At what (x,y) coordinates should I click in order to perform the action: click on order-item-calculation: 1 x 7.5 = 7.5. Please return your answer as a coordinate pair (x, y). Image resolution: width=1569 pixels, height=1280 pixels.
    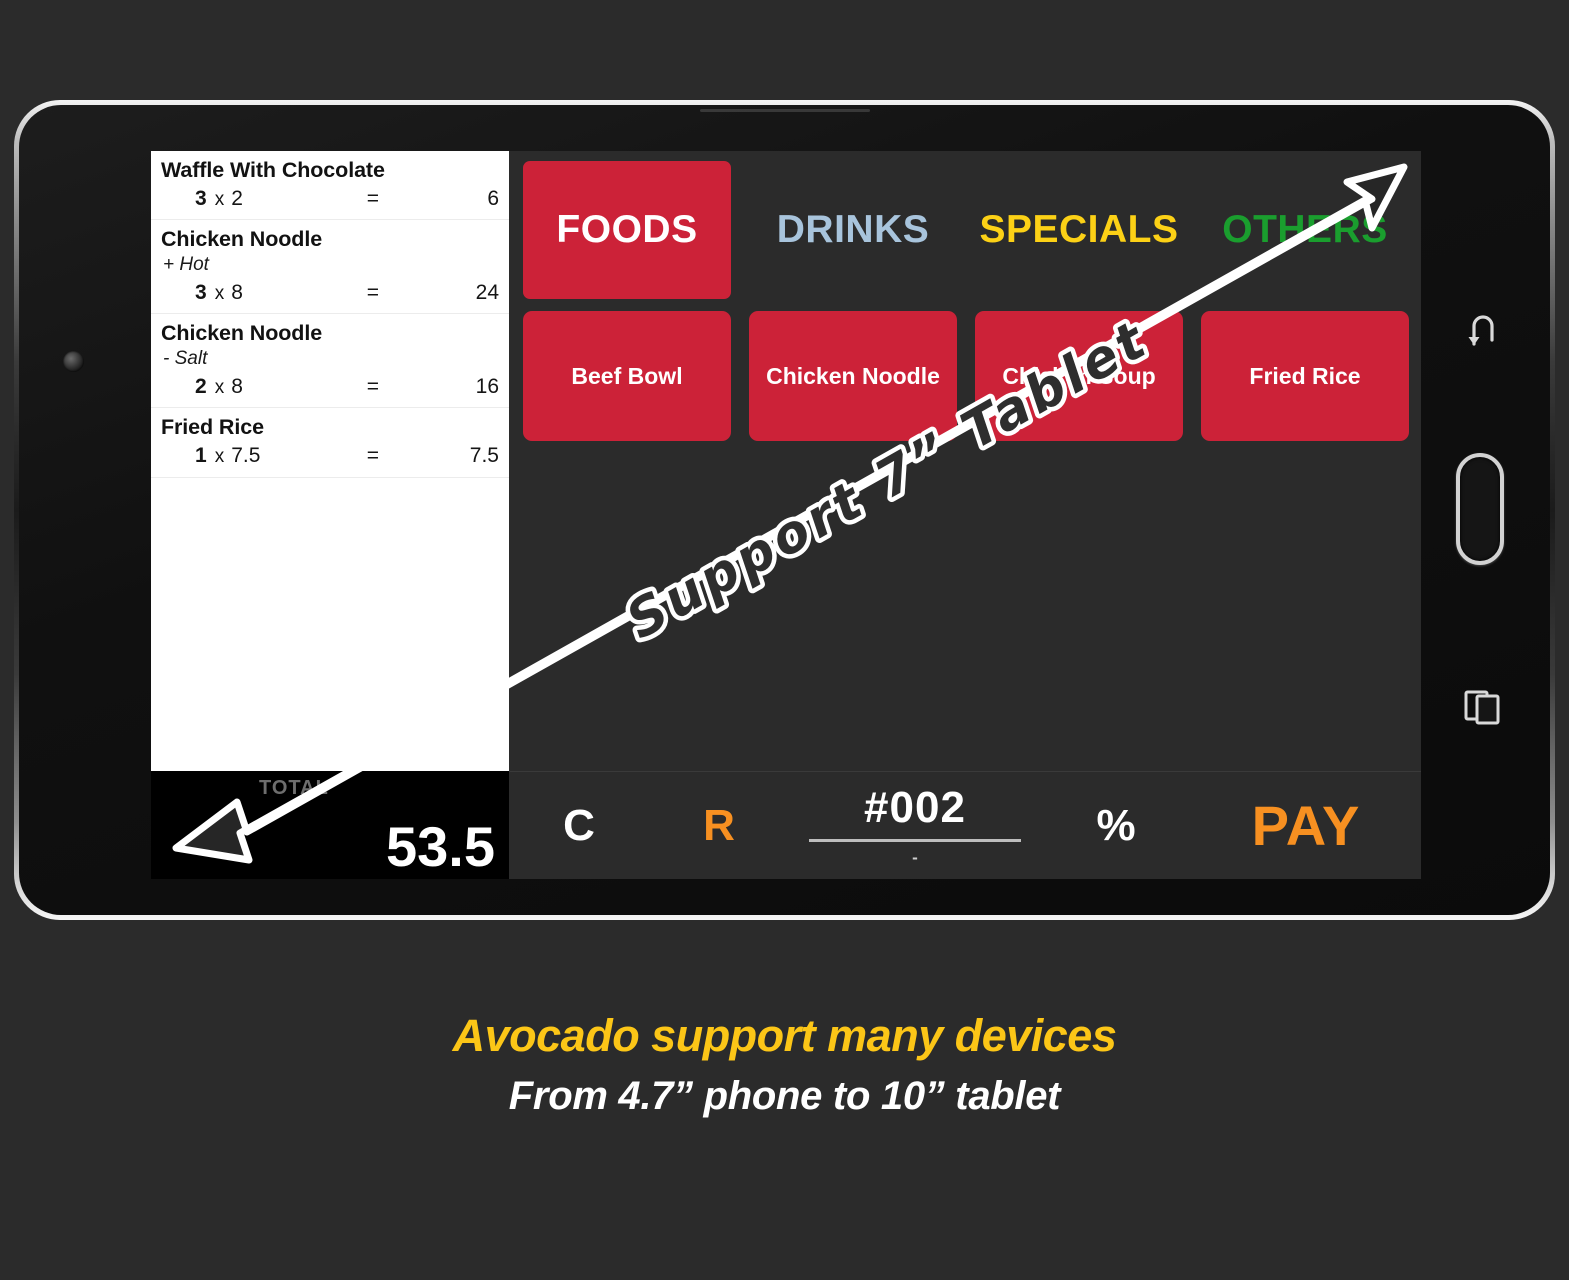
    Looking at the image, I should click on (330, 456).